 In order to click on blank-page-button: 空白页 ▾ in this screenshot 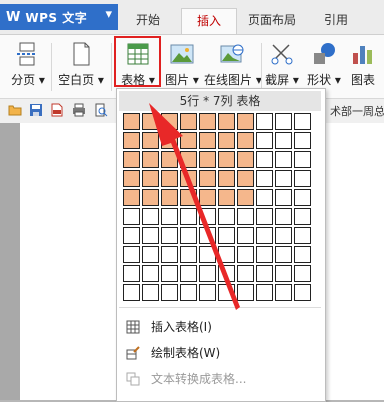, I will do `click(81, 67)`.